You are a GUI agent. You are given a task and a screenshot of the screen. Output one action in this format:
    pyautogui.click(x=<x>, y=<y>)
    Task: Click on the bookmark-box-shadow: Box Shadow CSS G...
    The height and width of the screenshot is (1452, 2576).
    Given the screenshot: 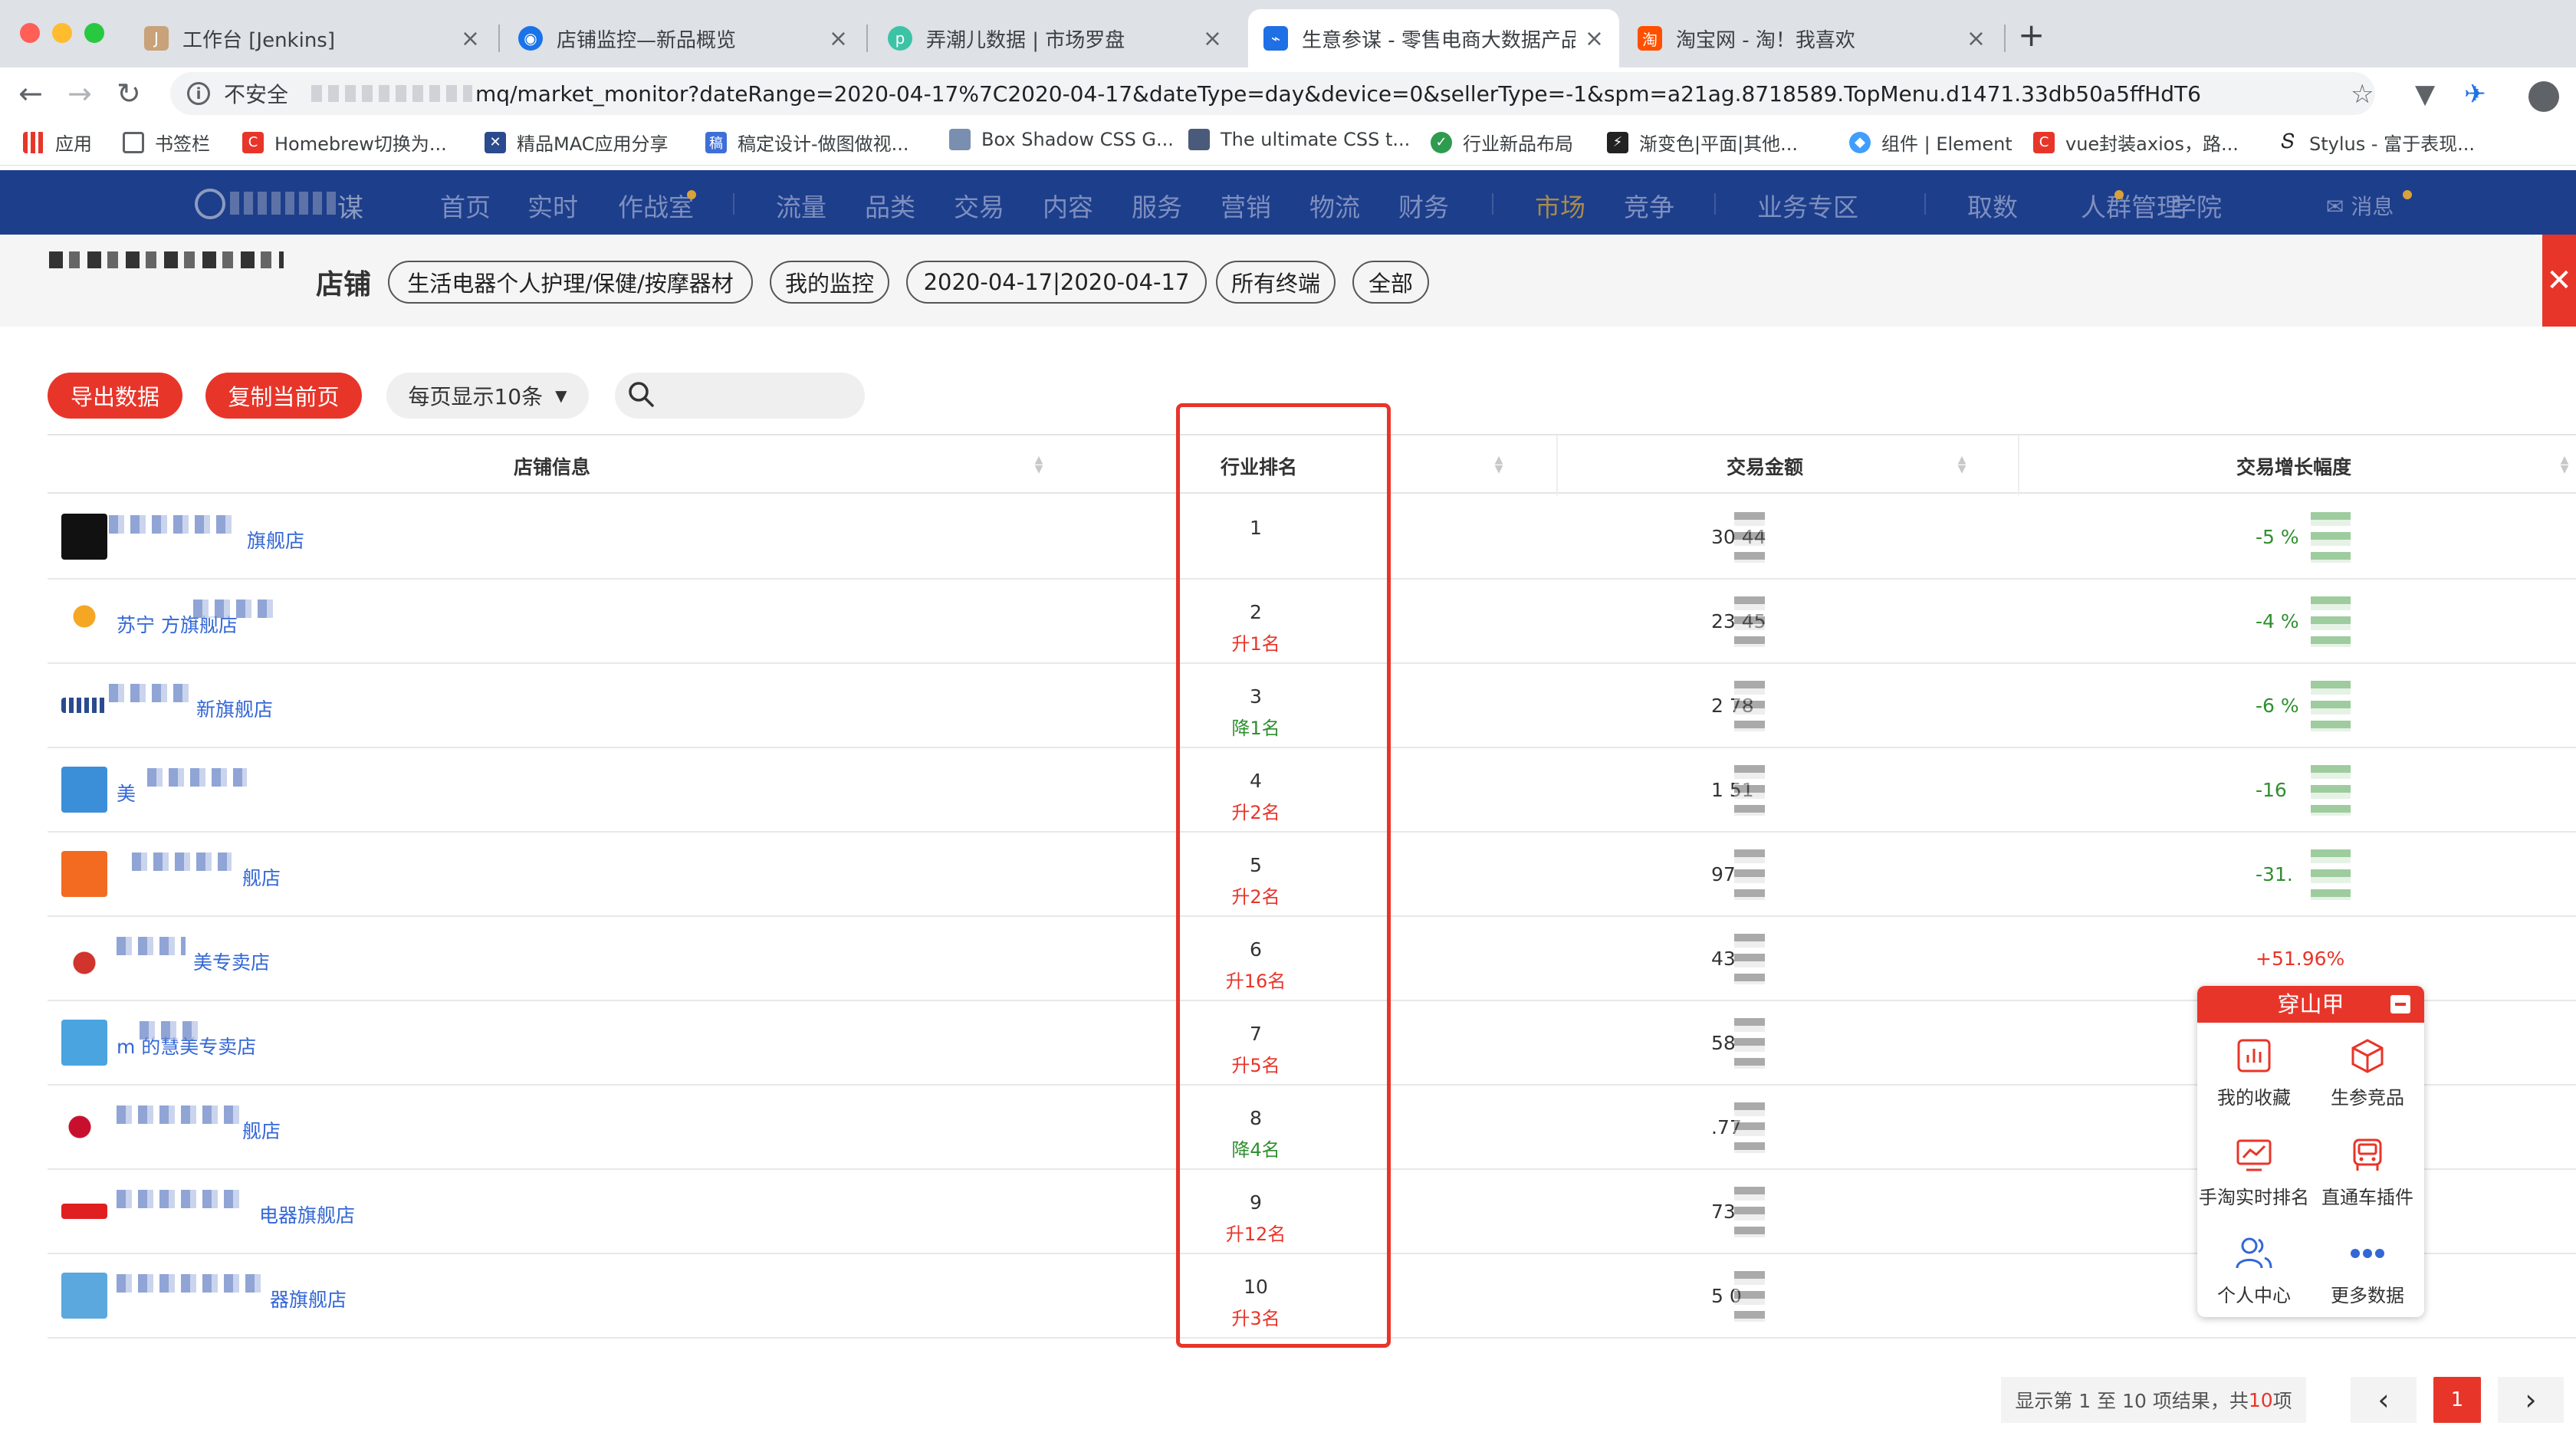 What is the action you would take?
    pyautogui.click(x=1061, y=139)
    